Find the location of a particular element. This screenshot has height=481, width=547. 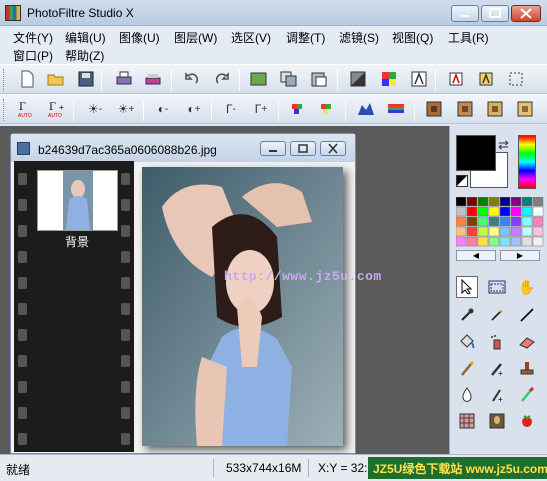

select-icon is located at coordinates (516, 79).